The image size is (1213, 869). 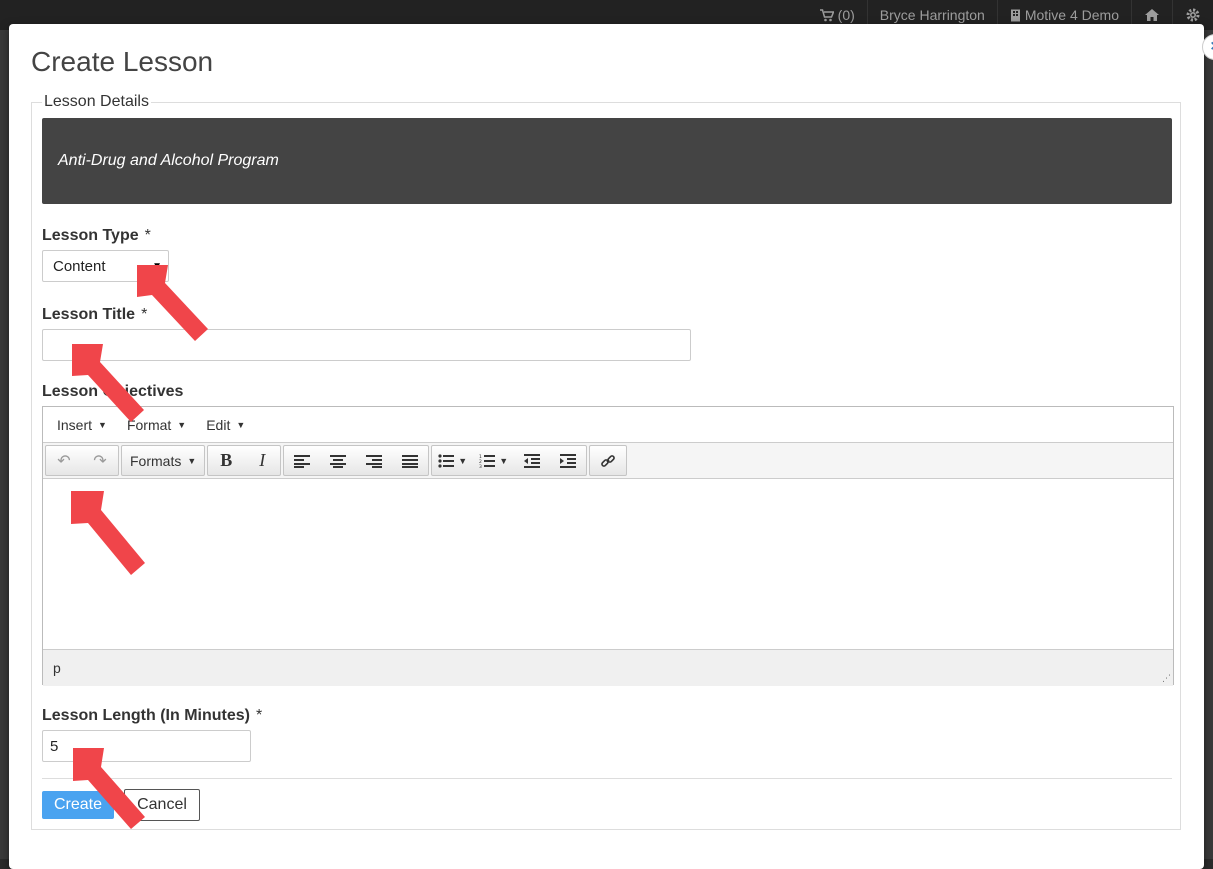 What do you see at coordinates (79, 266) in the screenshot?
I see `lesson-type-value: Content` at bounding box center [79, 266].